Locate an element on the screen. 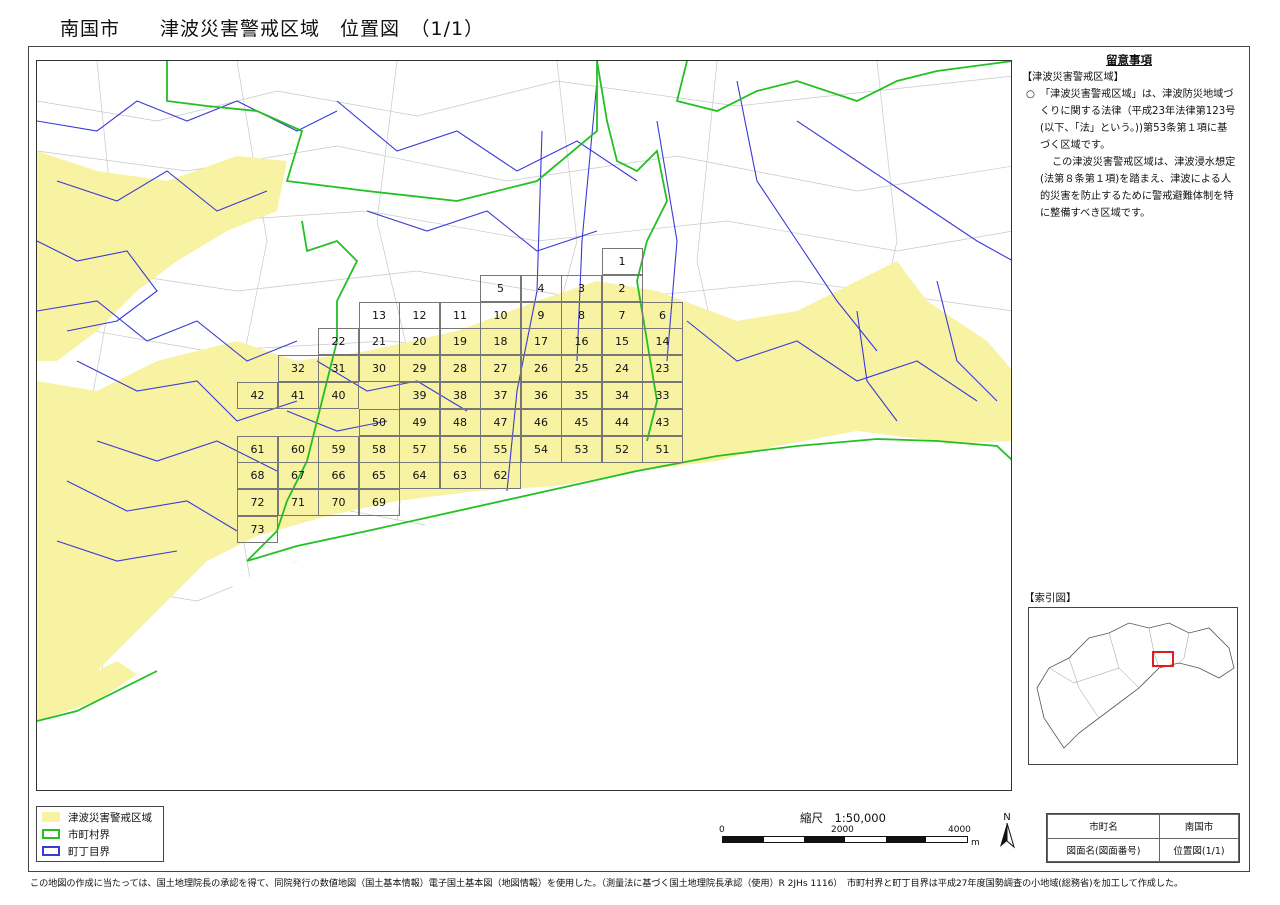  map-sheet-cell: 67 is located at coordinates (298, 476).